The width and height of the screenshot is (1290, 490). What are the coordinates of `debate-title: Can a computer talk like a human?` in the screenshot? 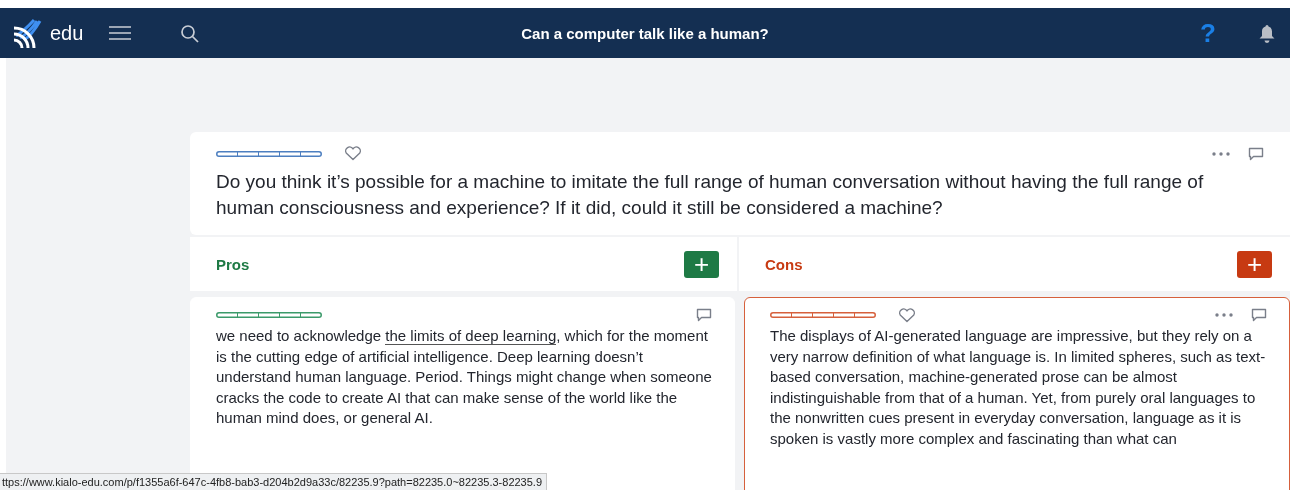 It's located at (645, 33).